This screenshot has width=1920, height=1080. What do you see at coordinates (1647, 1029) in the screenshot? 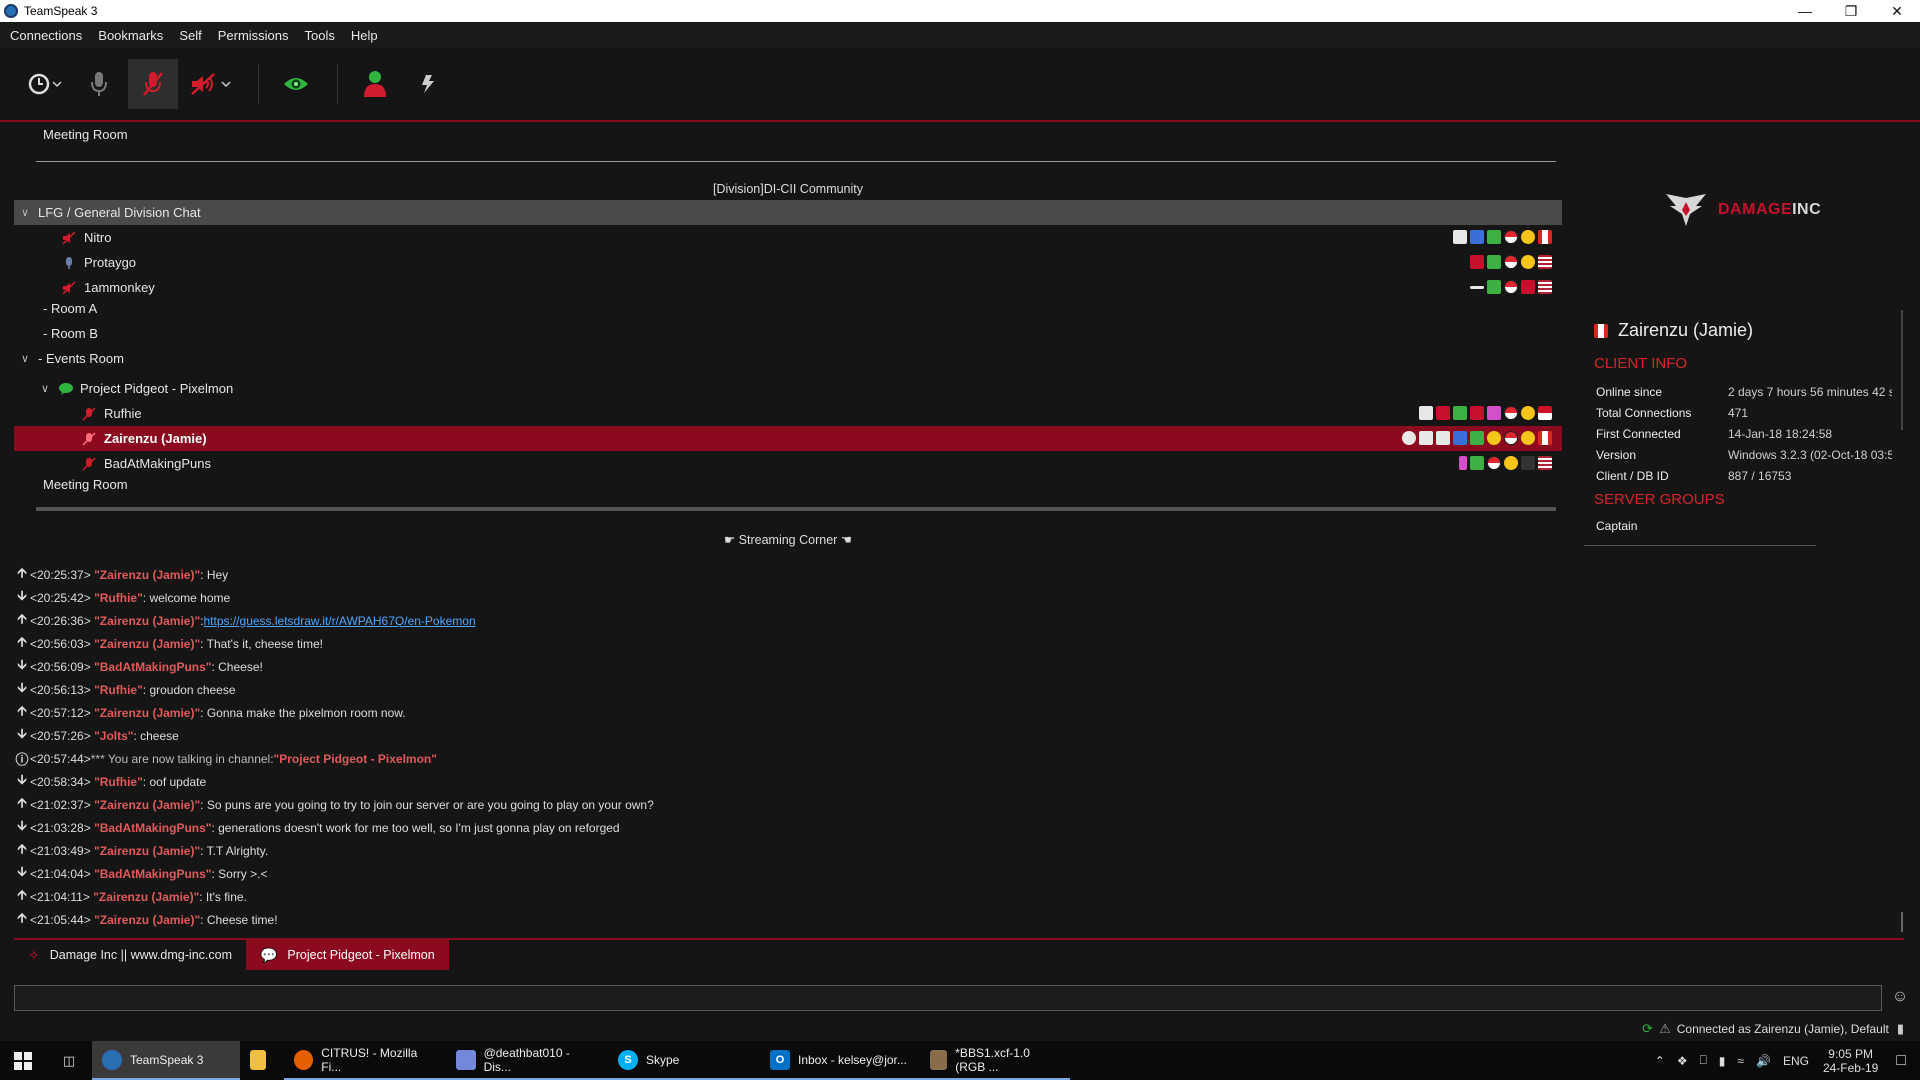
I see `refresh-icon: ⟳` at bounding box center [1647, 1029].